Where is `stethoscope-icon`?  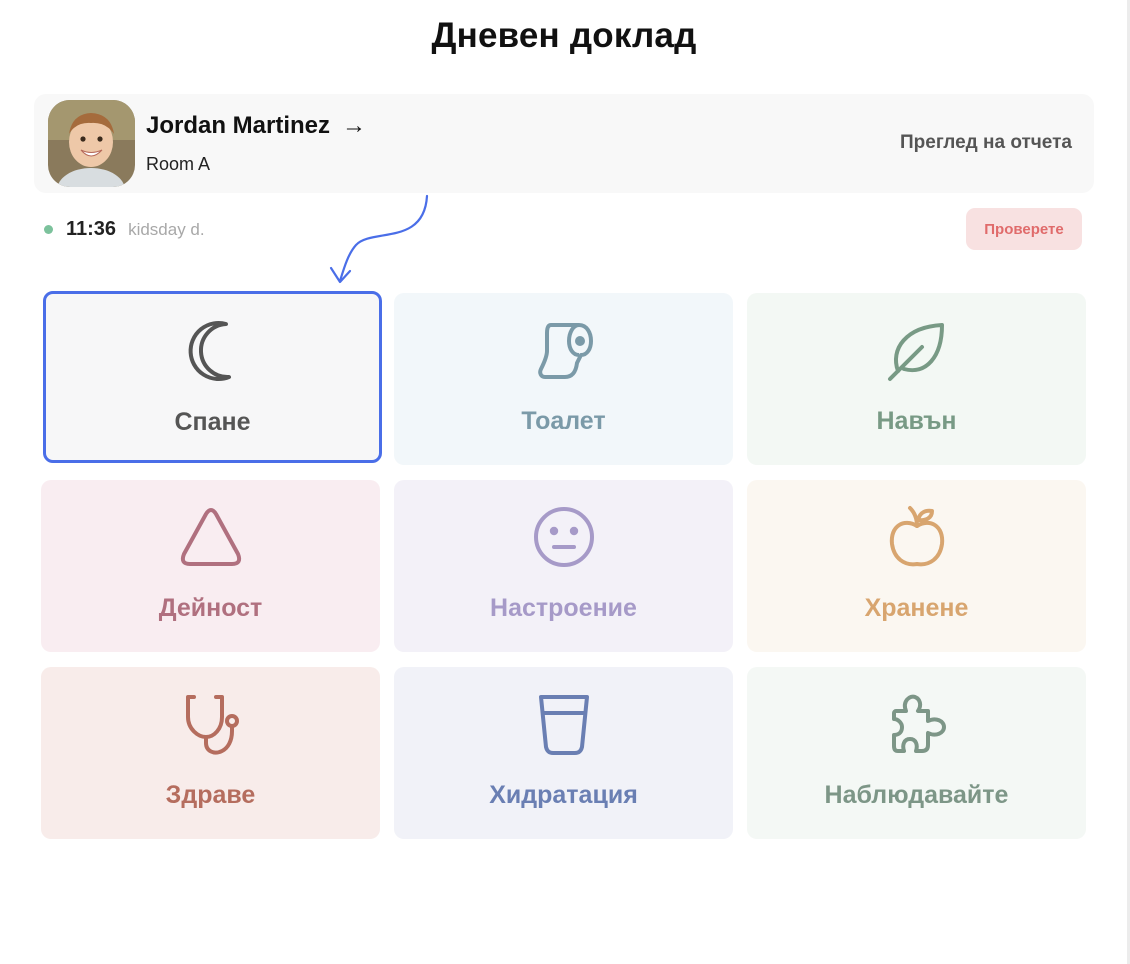 stethoscope-icon is located at coordinates (210, 724).